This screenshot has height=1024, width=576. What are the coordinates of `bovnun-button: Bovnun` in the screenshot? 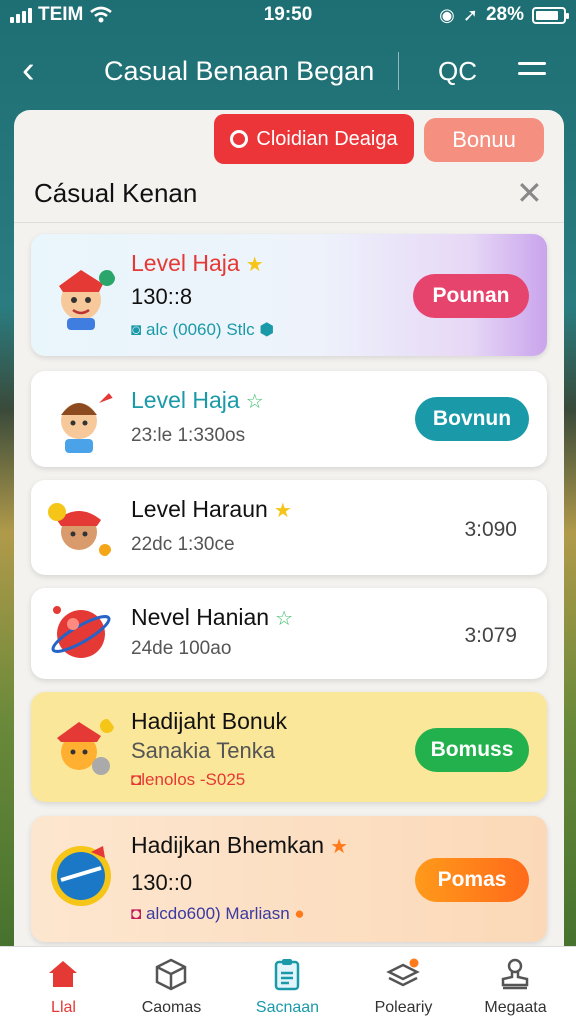 It's located at (472, 419).